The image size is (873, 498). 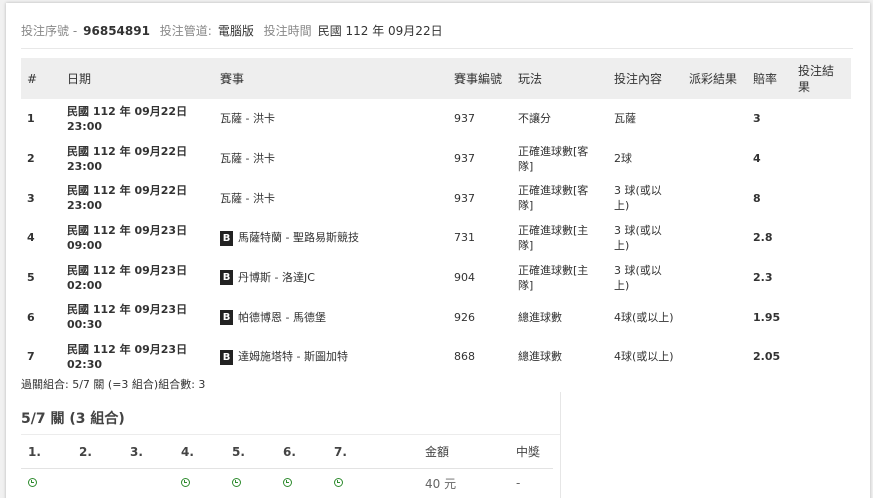 What do you see at coordinates (116, 31) in the screenshot?
I see `serial-value: 96854891` at bounding box center [116, 31].